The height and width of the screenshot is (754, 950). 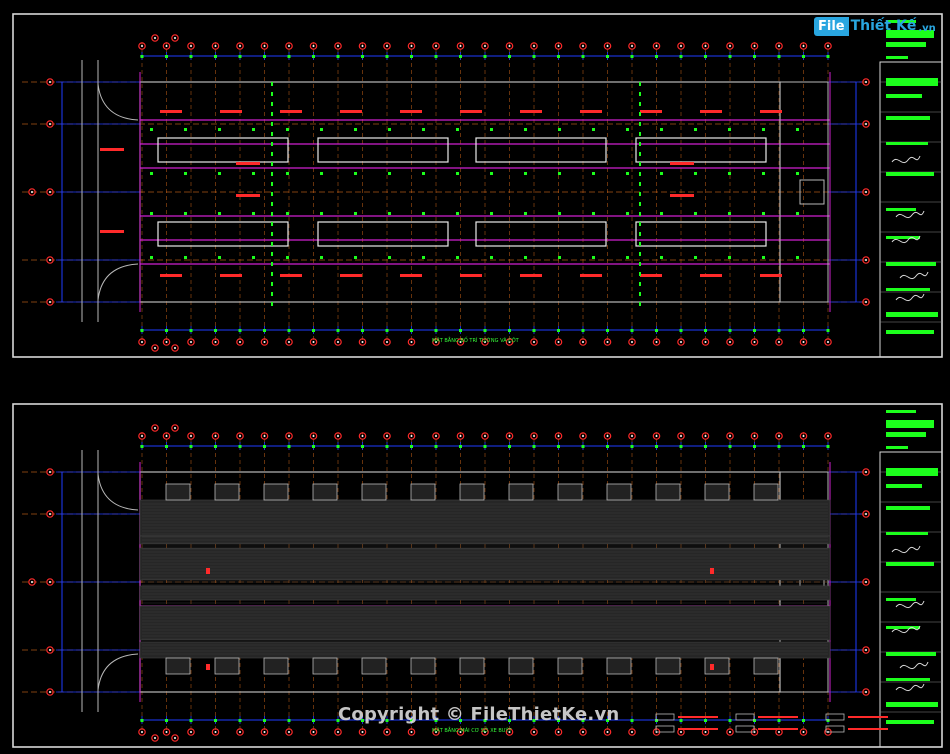 I want to click on logo-part-1: File, so click(x=831, y=26).